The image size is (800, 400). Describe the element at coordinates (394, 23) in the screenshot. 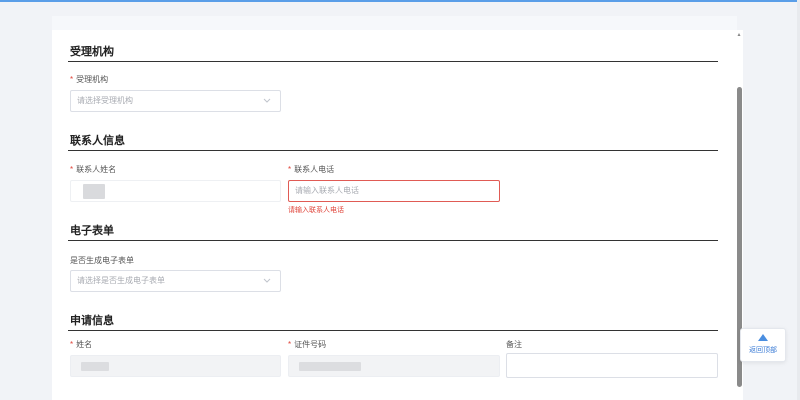

I see `form-card-topband` at that location.